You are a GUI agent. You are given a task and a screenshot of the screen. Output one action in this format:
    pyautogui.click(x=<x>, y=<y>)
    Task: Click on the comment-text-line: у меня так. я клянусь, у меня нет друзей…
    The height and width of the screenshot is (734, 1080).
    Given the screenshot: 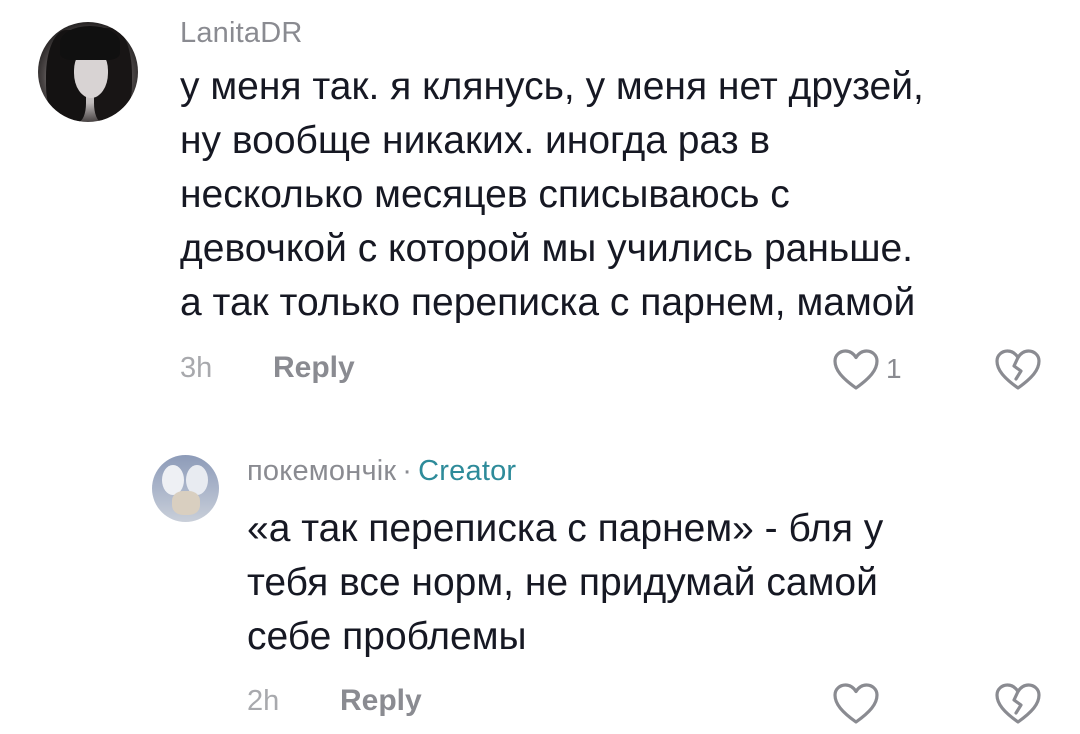 What is the action you would take?
    pyautogui.click(x=552, y=86)
    